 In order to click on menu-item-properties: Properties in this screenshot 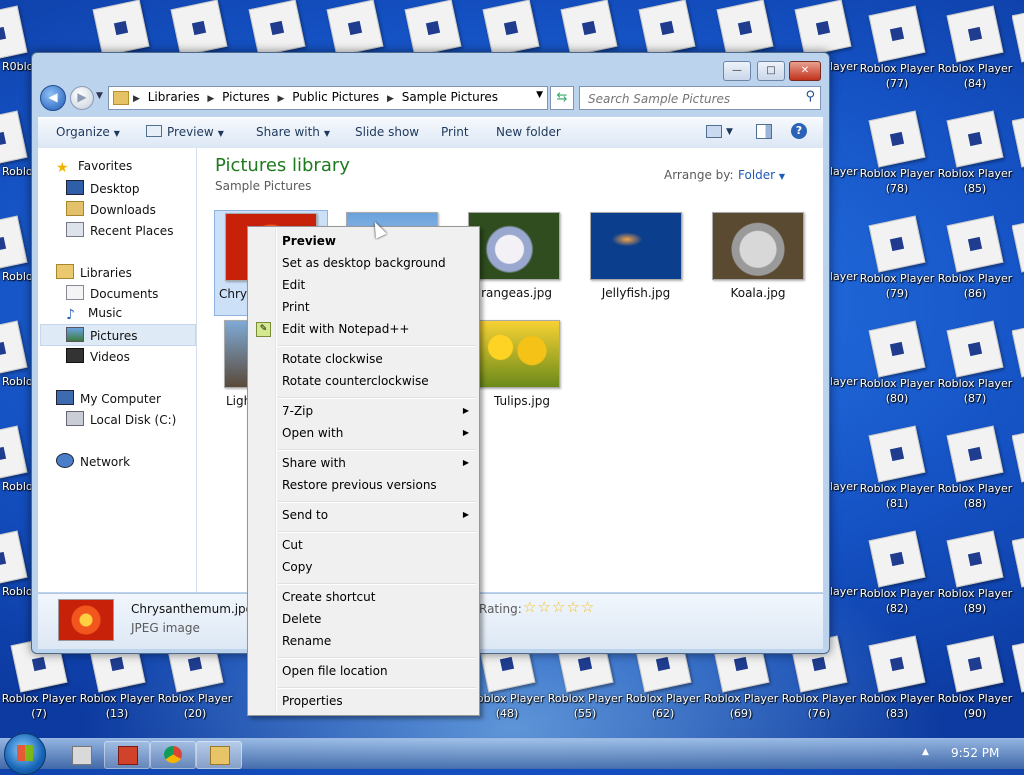, I will do `click(312, 701)`.